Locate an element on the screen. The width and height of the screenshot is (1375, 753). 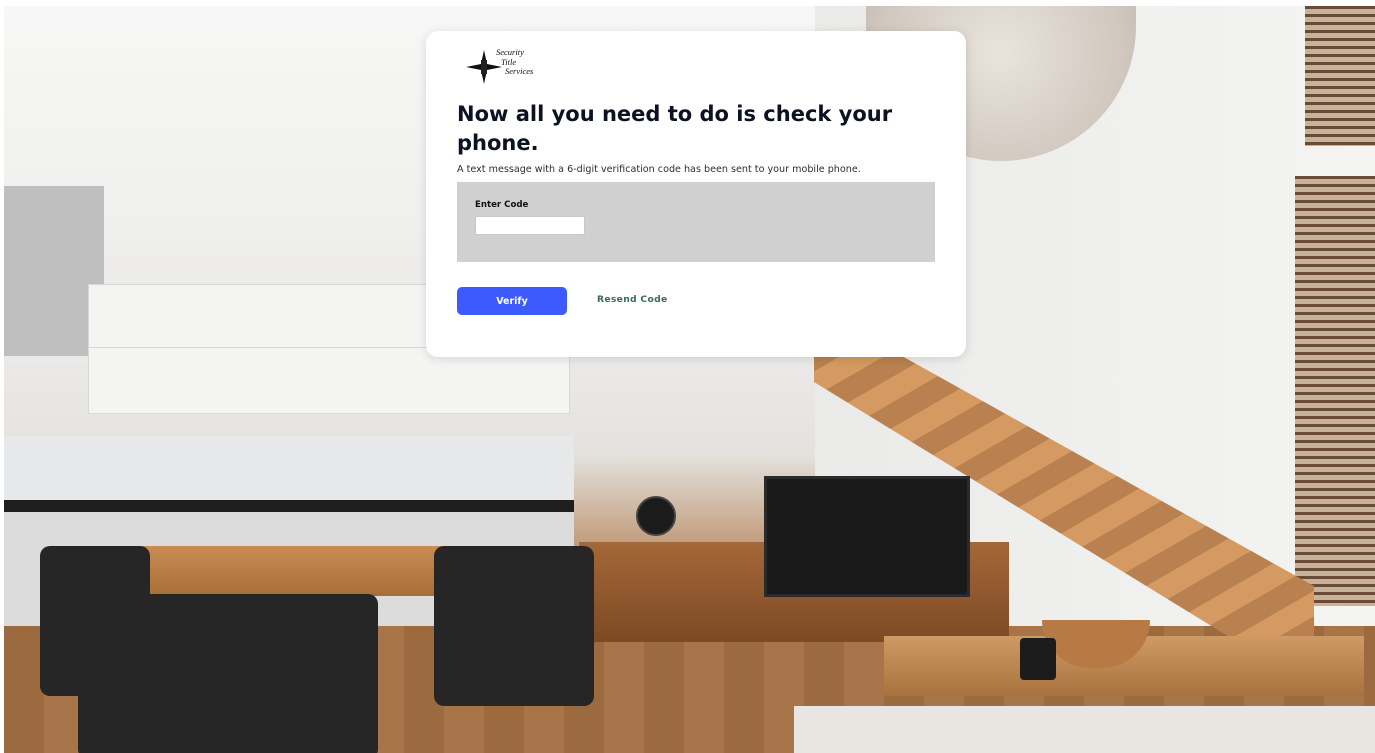
mug is located at coordinates (1038, 659).